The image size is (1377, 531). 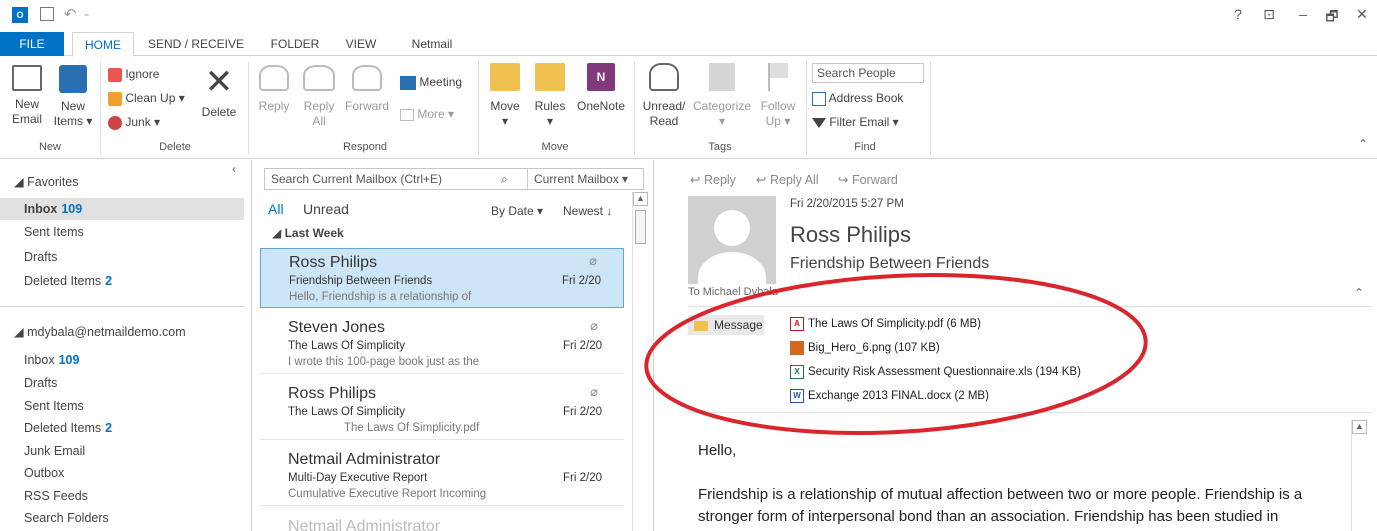 I want to click on rules-button: Rules ▾, so click(x=550, y=96).